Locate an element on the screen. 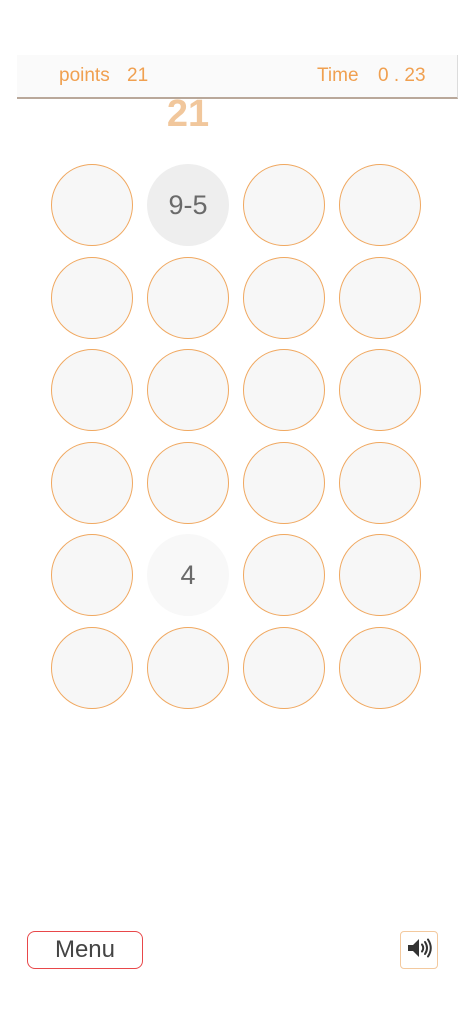 This screenshot has width=472, height=1024. sound-button is located at coordinates (419, 950).